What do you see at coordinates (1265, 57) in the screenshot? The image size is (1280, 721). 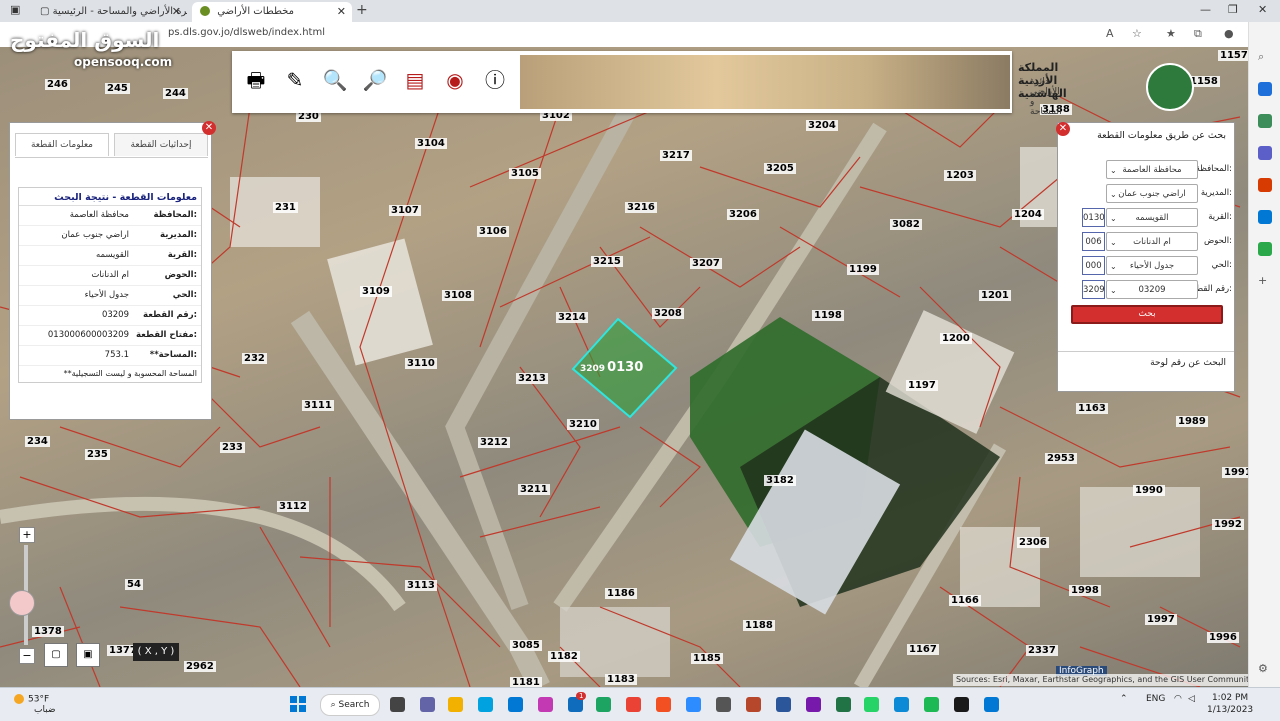 I see `search-icon: ⌕` at bounding box center [1265, 57].